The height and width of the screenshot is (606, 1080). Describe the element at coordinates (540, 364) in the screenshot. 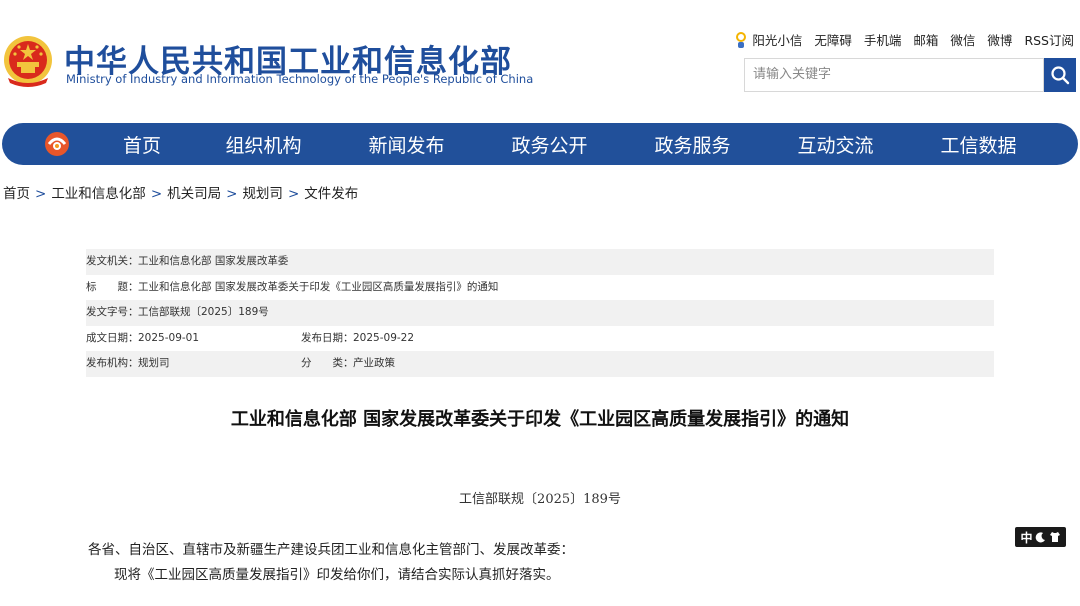

I see `meta-row-org: 发布机构： 规划司 分 类： 产业政策` at that location.